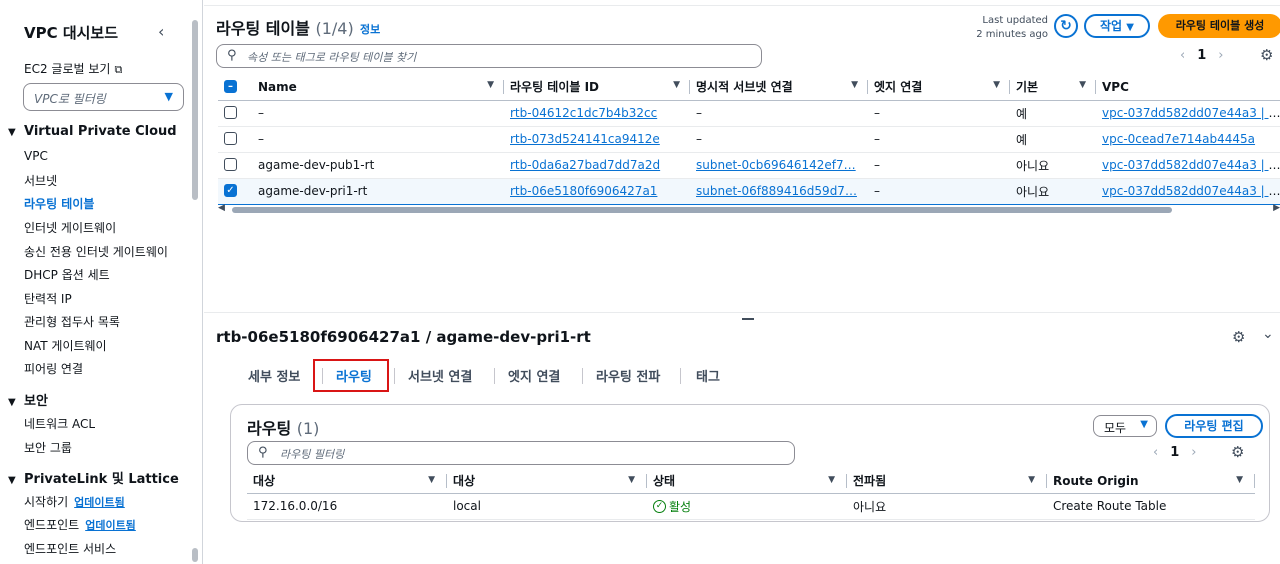  Describe the element at coordinates (585, 165) in the screenshot. I see `route-table-id-link: rtb-0da6a27bad7dd7a2d` at that location.